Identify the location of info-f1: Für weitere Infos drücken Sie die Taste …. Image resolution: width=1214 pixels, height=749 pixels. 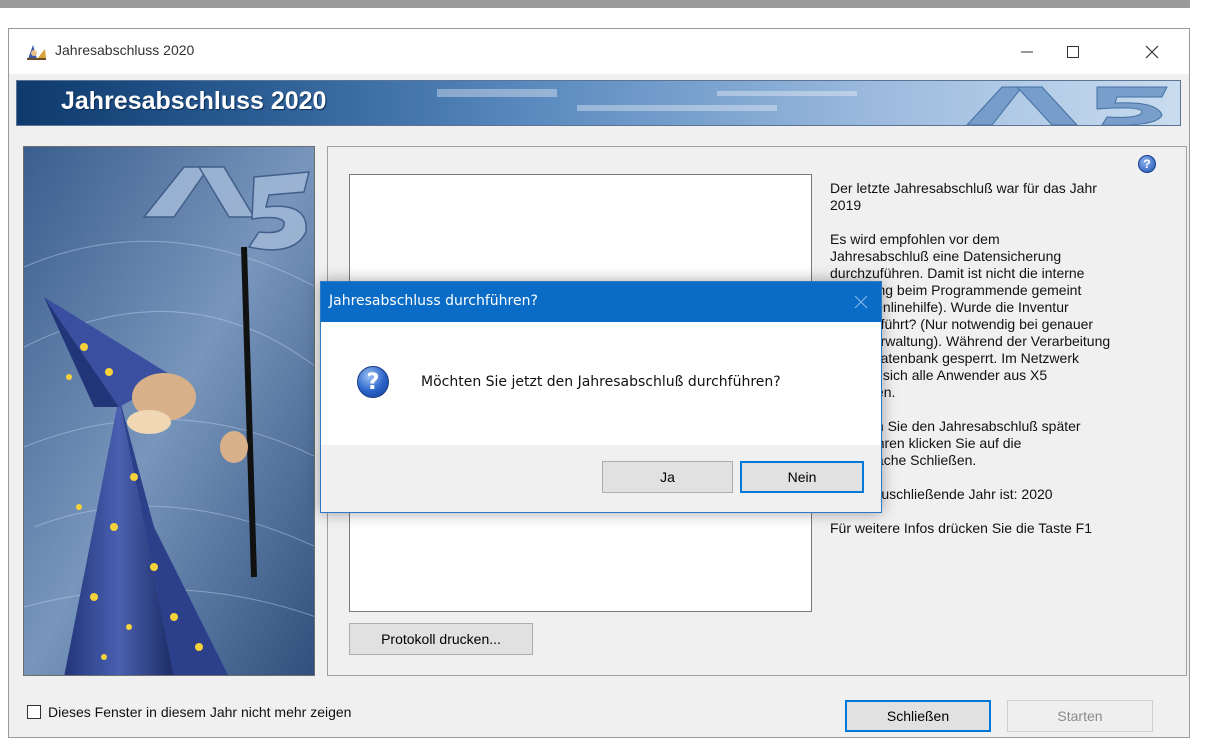
(961, 528).